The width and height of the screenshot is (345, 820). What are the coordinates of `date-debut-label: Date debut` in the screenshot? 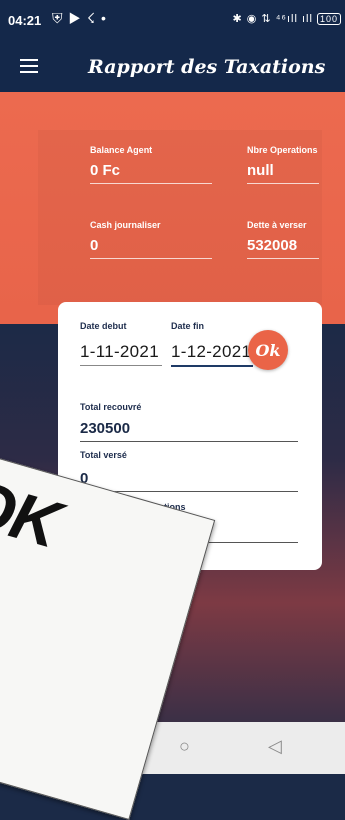 It's located at (103, 326).